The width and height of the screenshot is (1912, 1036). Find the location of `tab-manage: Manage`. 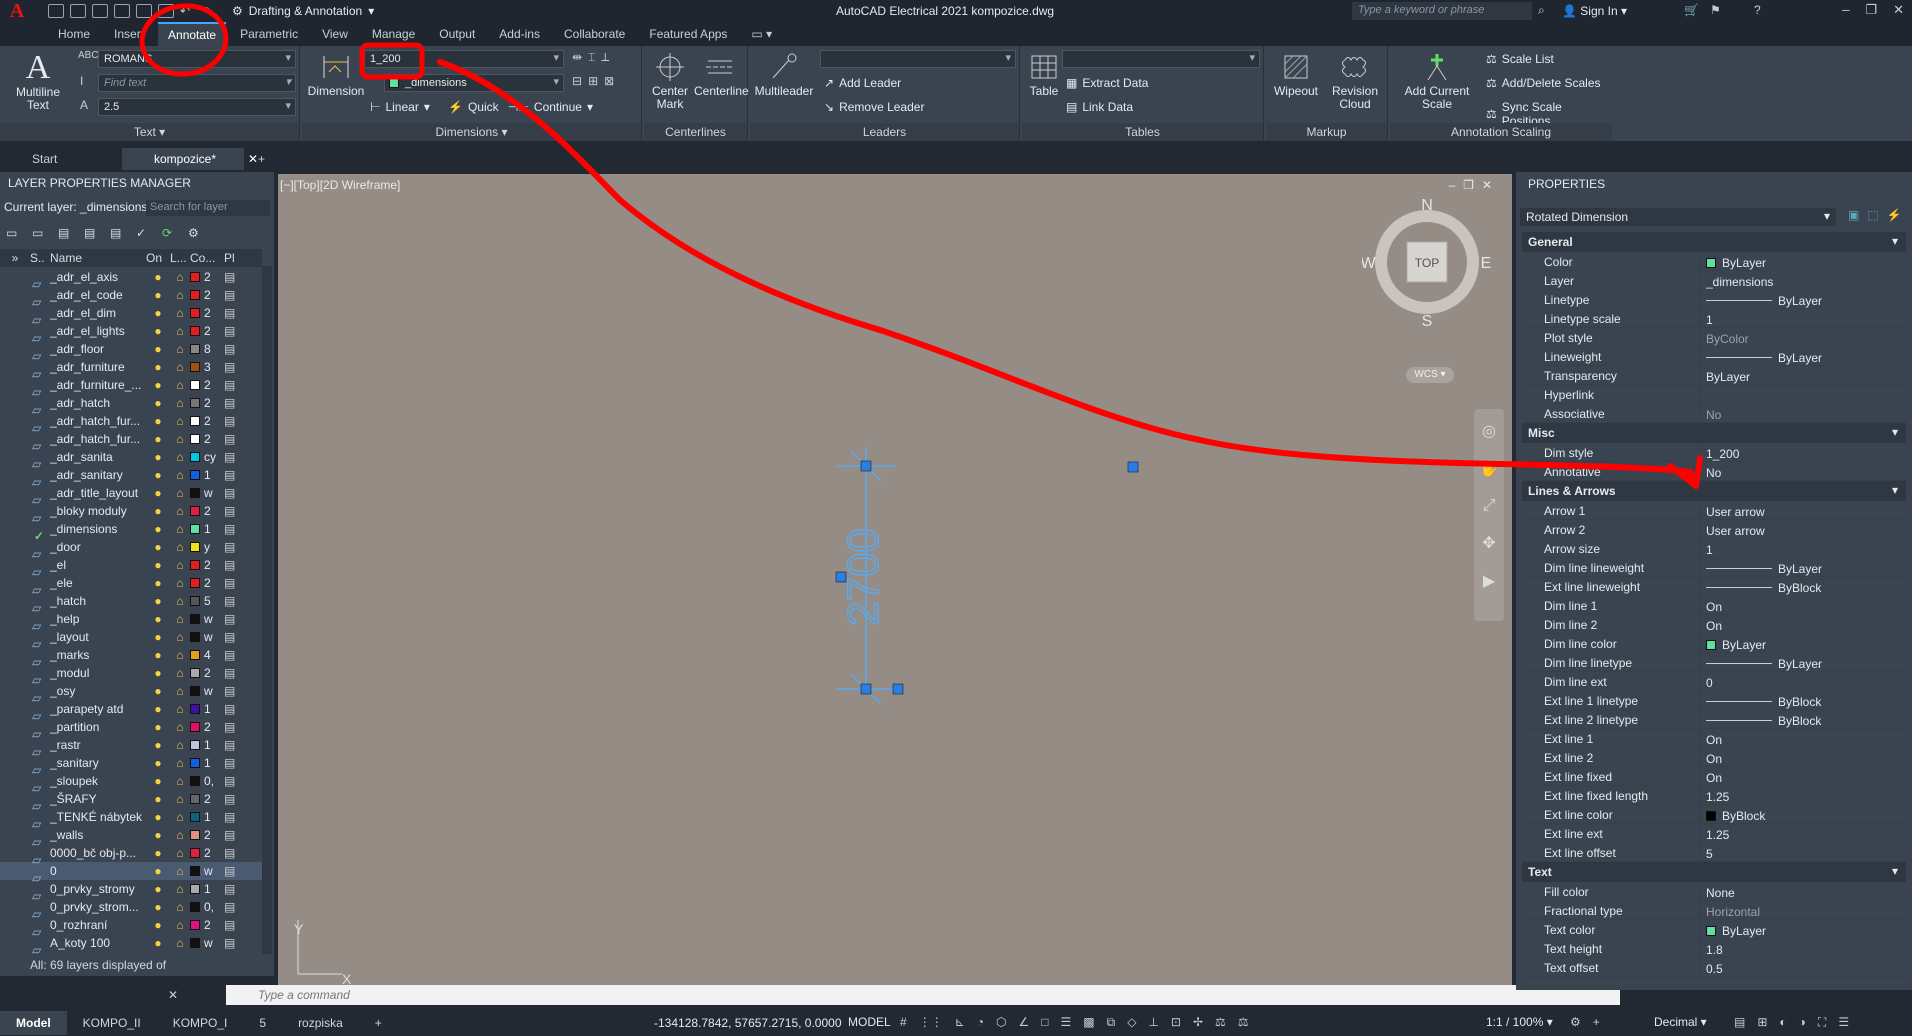

tab-manage: Manage is located at coordinates (393, 34).